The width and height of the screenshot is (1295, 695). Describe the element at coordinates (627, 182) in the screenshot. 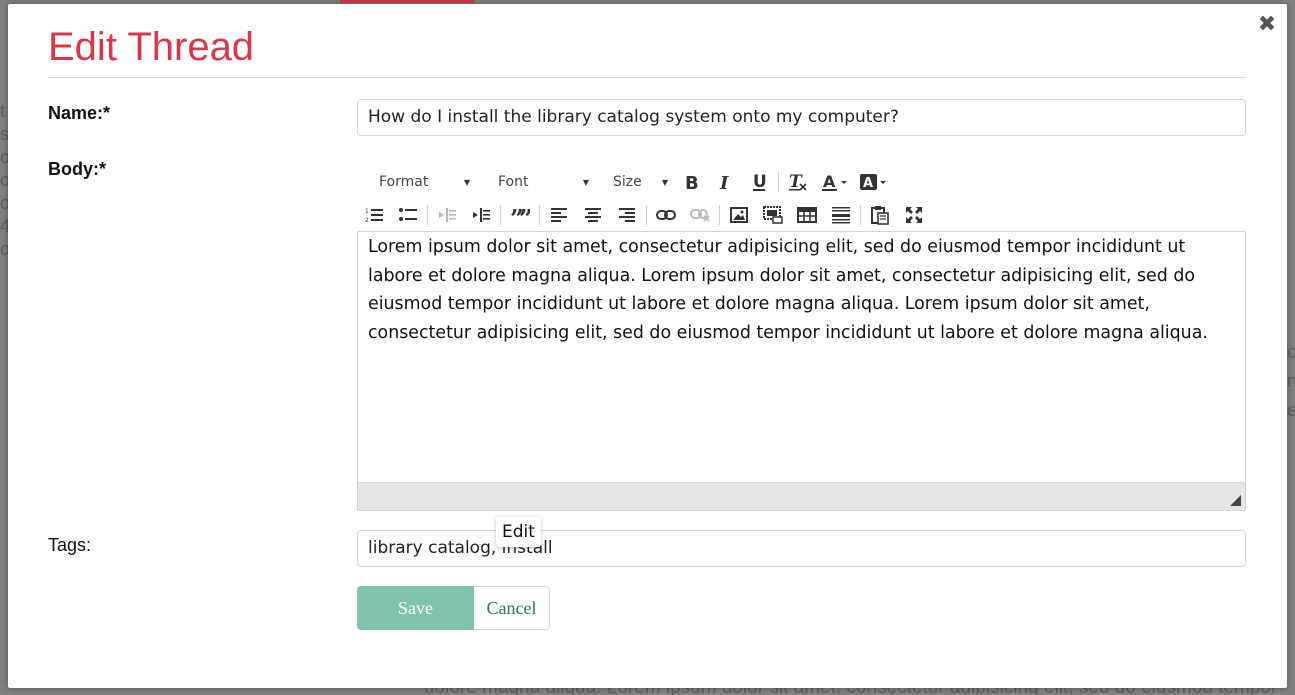

I see `size-dropdown-label: Size` at that location.